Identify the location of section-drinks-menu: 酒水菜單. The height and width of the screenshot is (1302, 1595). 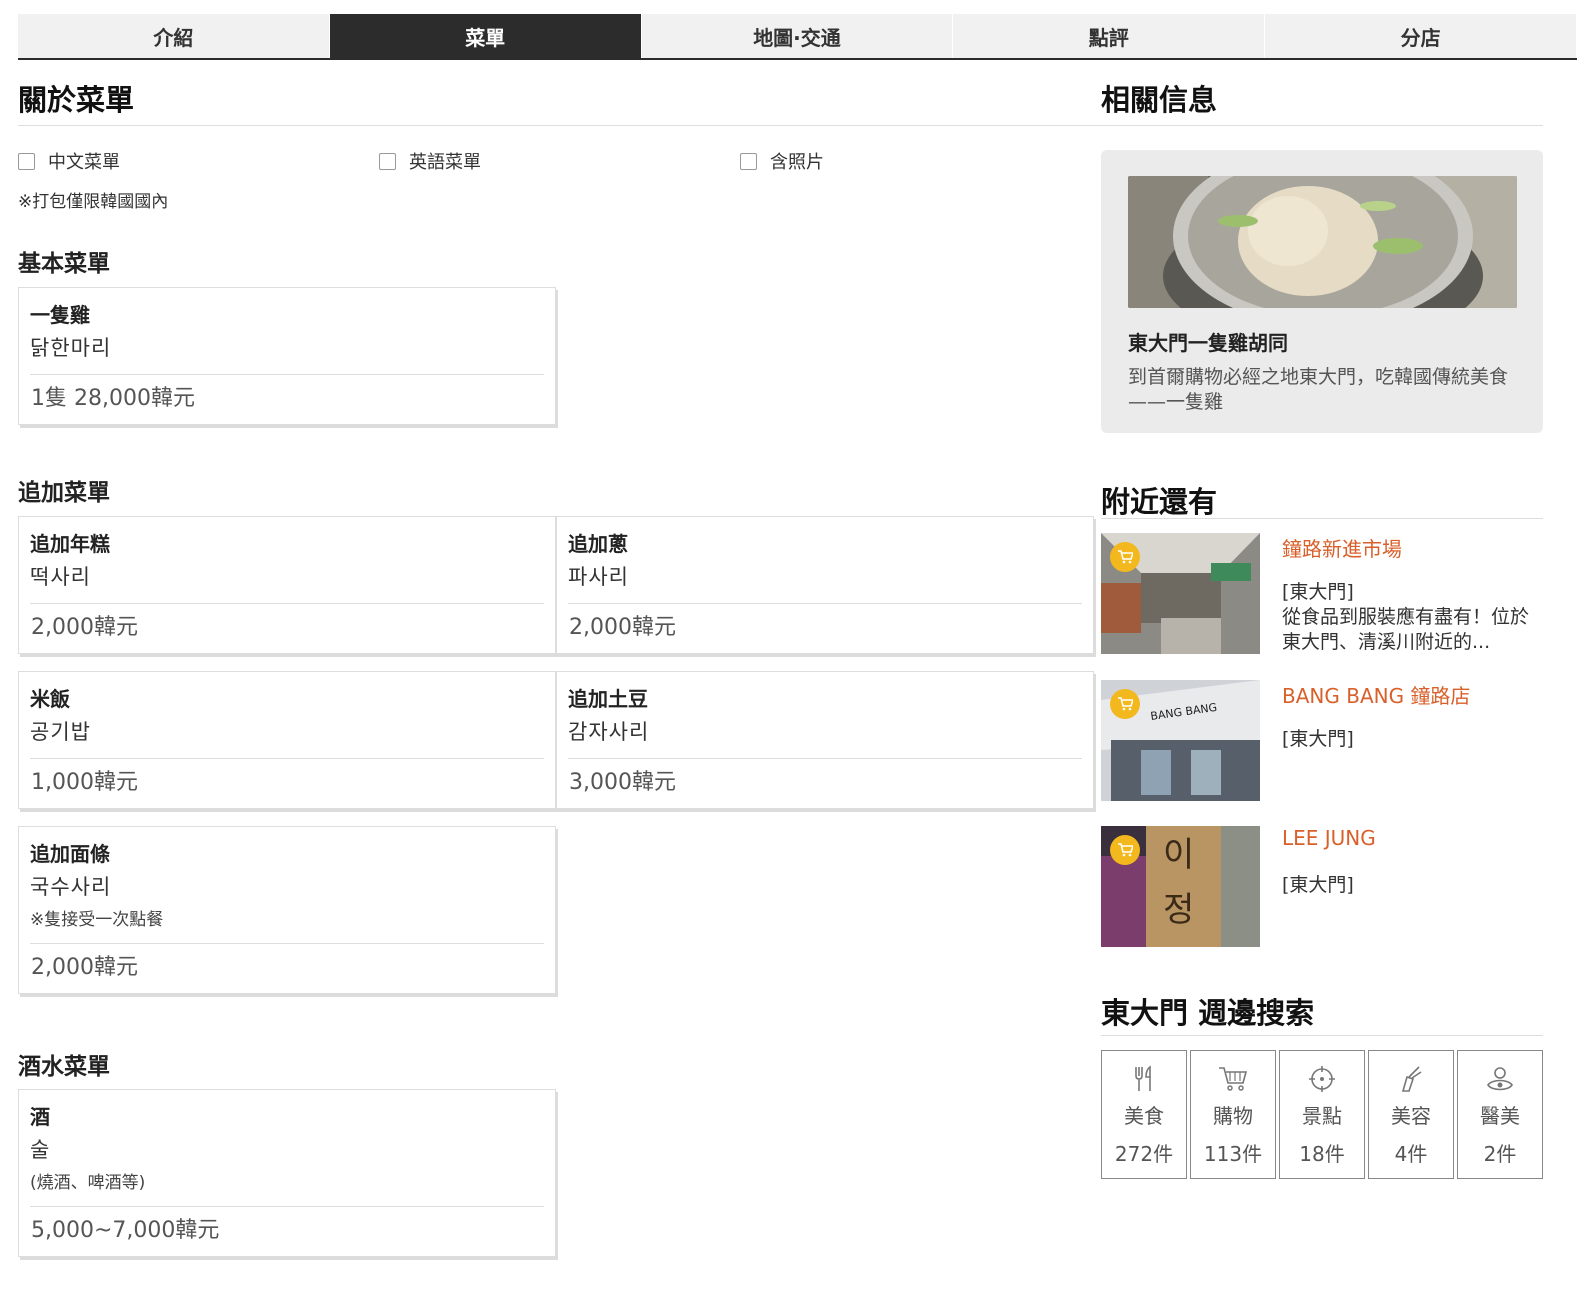
(64, 1067).